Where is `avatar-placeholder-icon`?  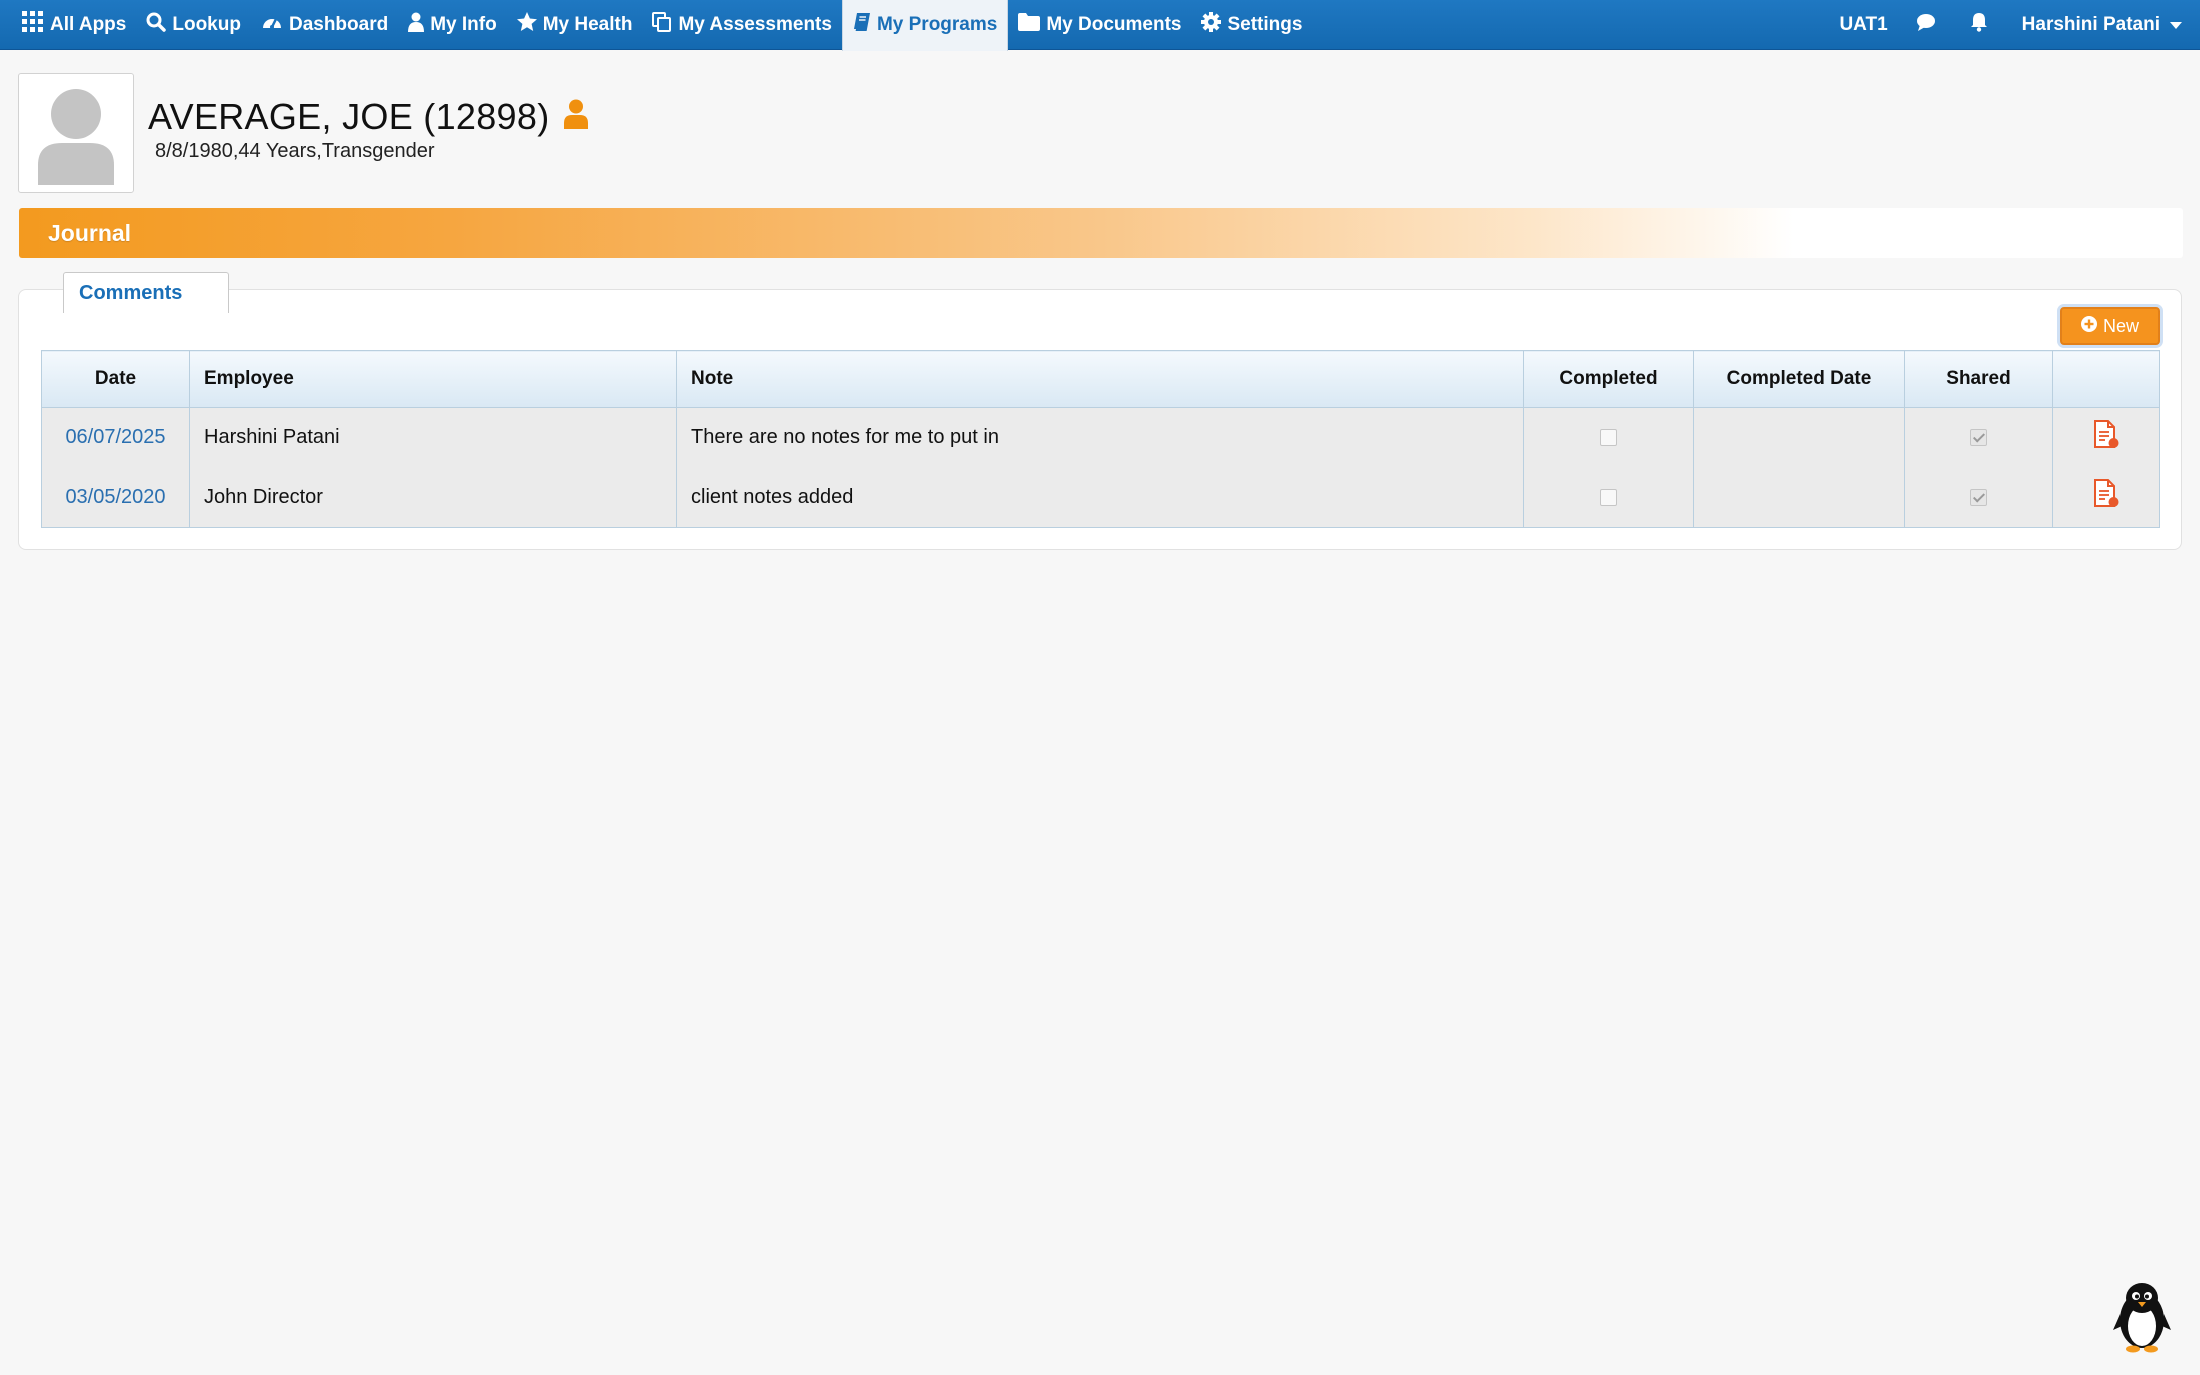
avatar-placeholder-icon is located at coordinates (76, 134).